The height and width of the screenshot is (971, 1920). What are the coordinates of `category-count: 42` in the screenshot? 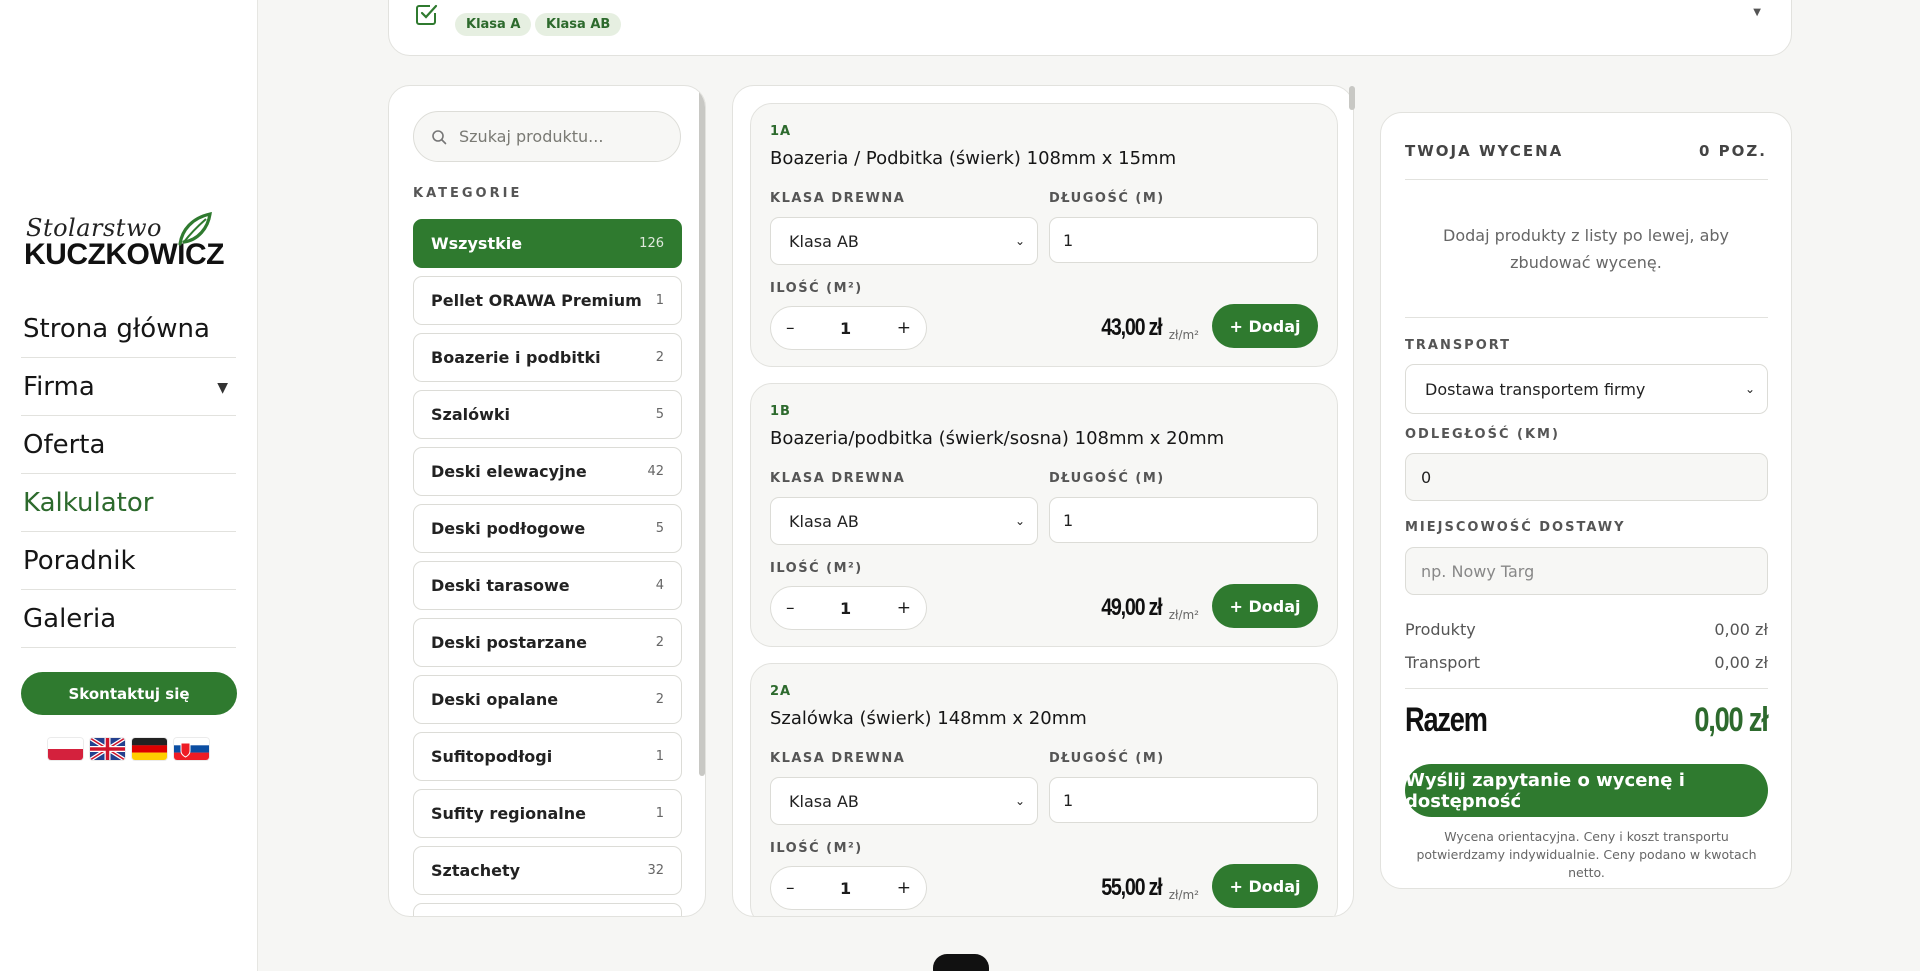 It's located at (655, 471).